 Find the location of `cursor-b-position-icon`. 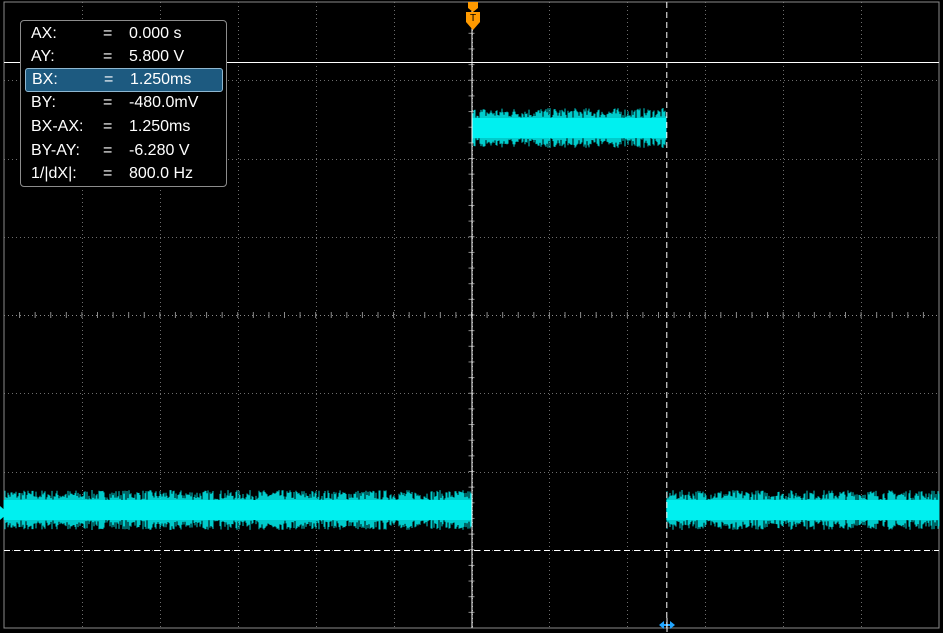

cursor-b-position-icon is located at coordinates (667, 625).